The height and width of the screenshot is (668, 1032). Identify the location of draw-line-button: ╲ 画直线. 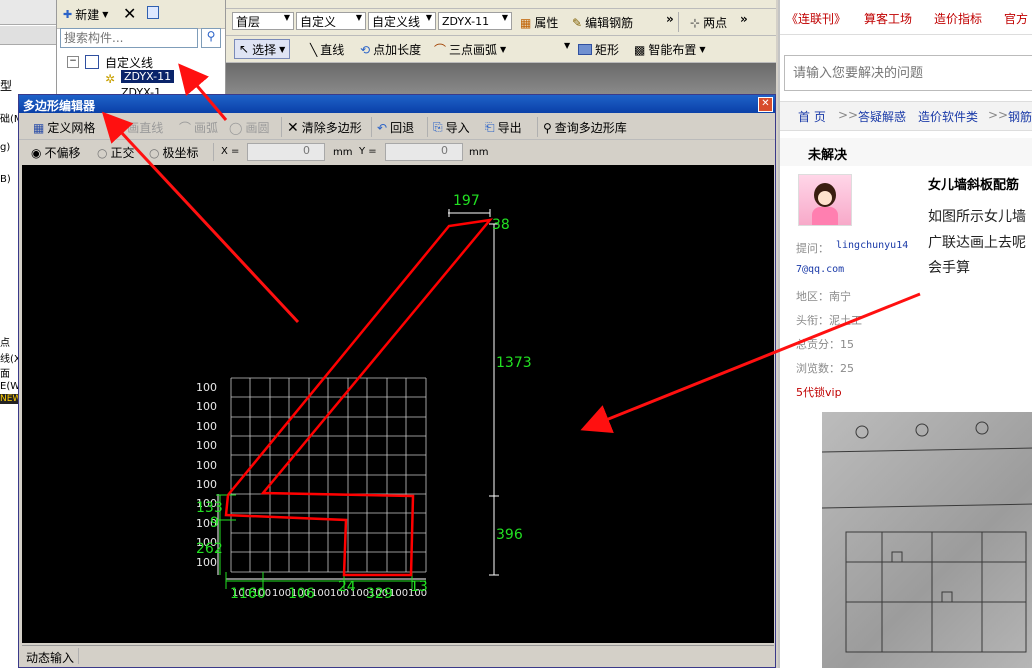
(140, 127).